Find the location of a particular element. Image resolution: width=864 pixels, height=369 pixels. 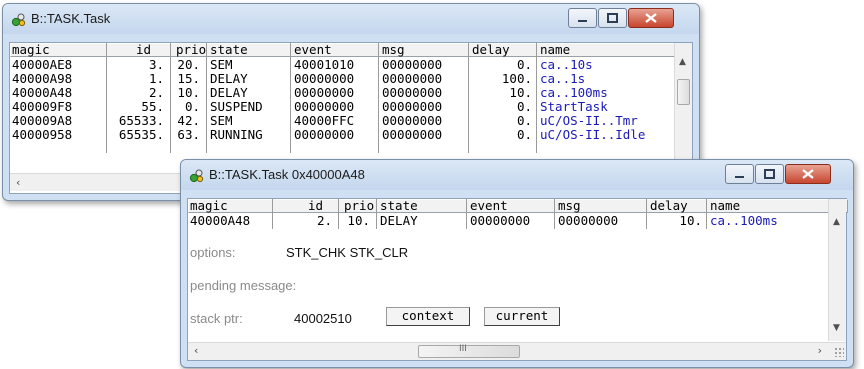

task-list-vertical-scrollbar: ▲ is located at coordinates (683, 107).